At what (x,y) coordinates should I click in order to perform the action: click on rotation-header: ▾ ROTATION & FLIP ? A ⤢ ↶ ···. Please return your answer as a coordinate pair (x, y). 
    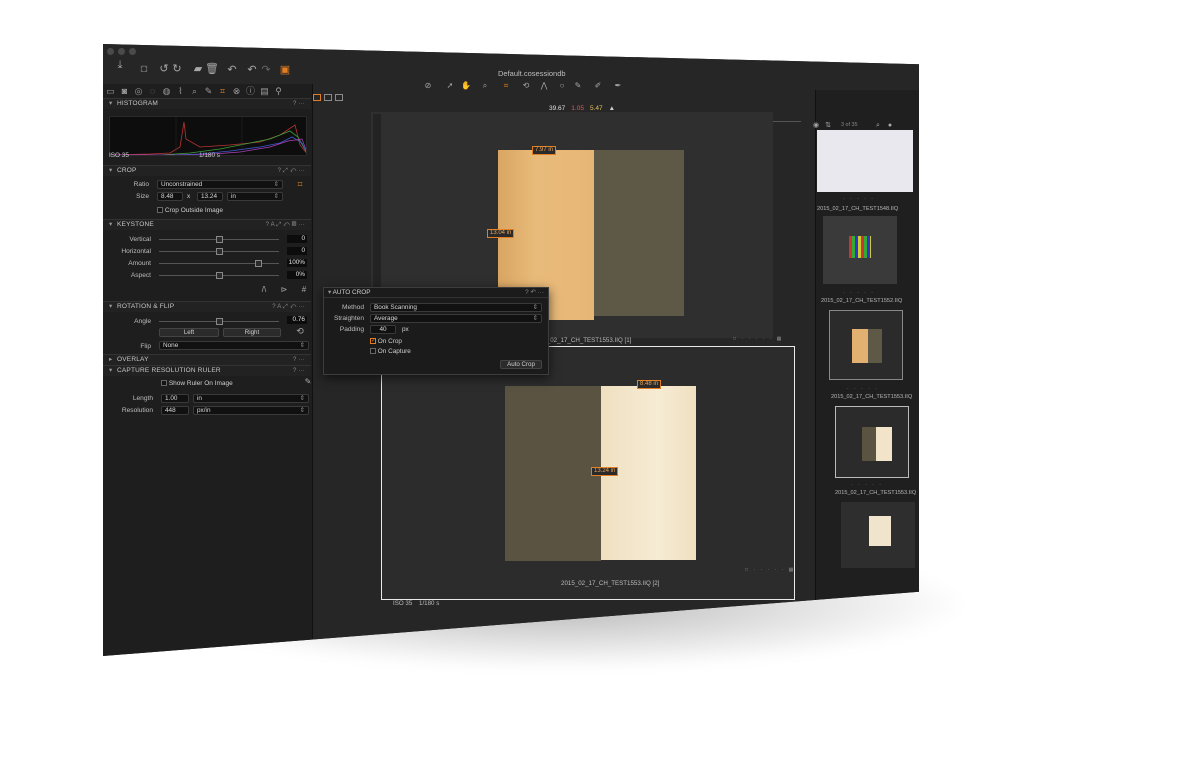
    Looking at the image, I should click on (207, 306).